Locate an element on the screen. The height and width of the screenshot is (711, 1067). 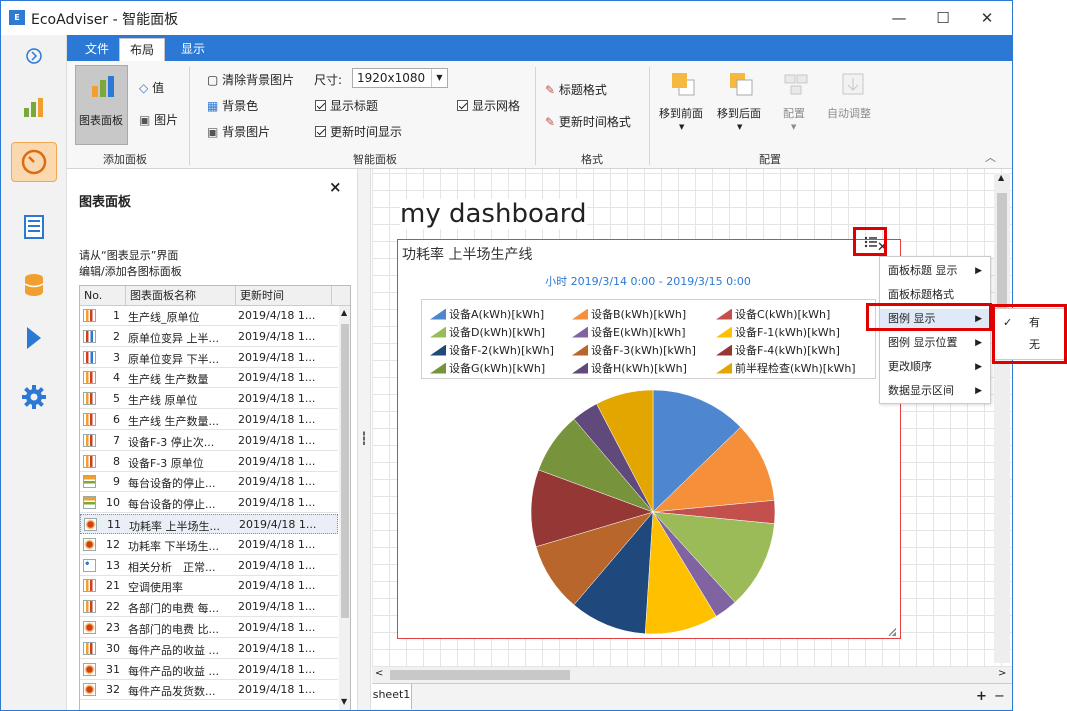
legend-item: 设备C(kWh)[kWh] is located at coordinates (773, 314).